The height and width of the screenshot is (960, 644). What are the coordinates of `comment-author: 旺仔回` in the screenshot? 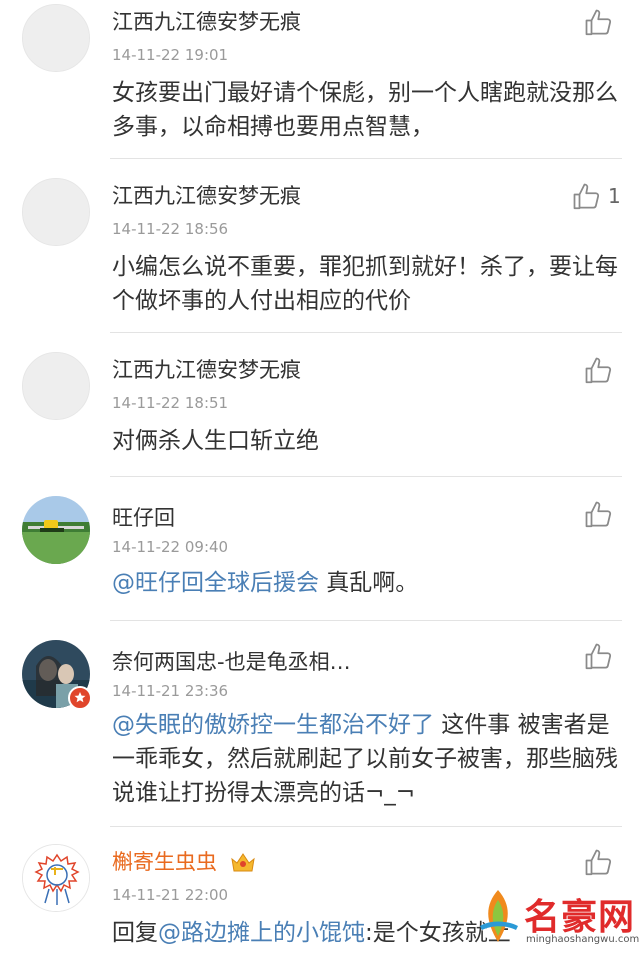 It's located at (143, 517).